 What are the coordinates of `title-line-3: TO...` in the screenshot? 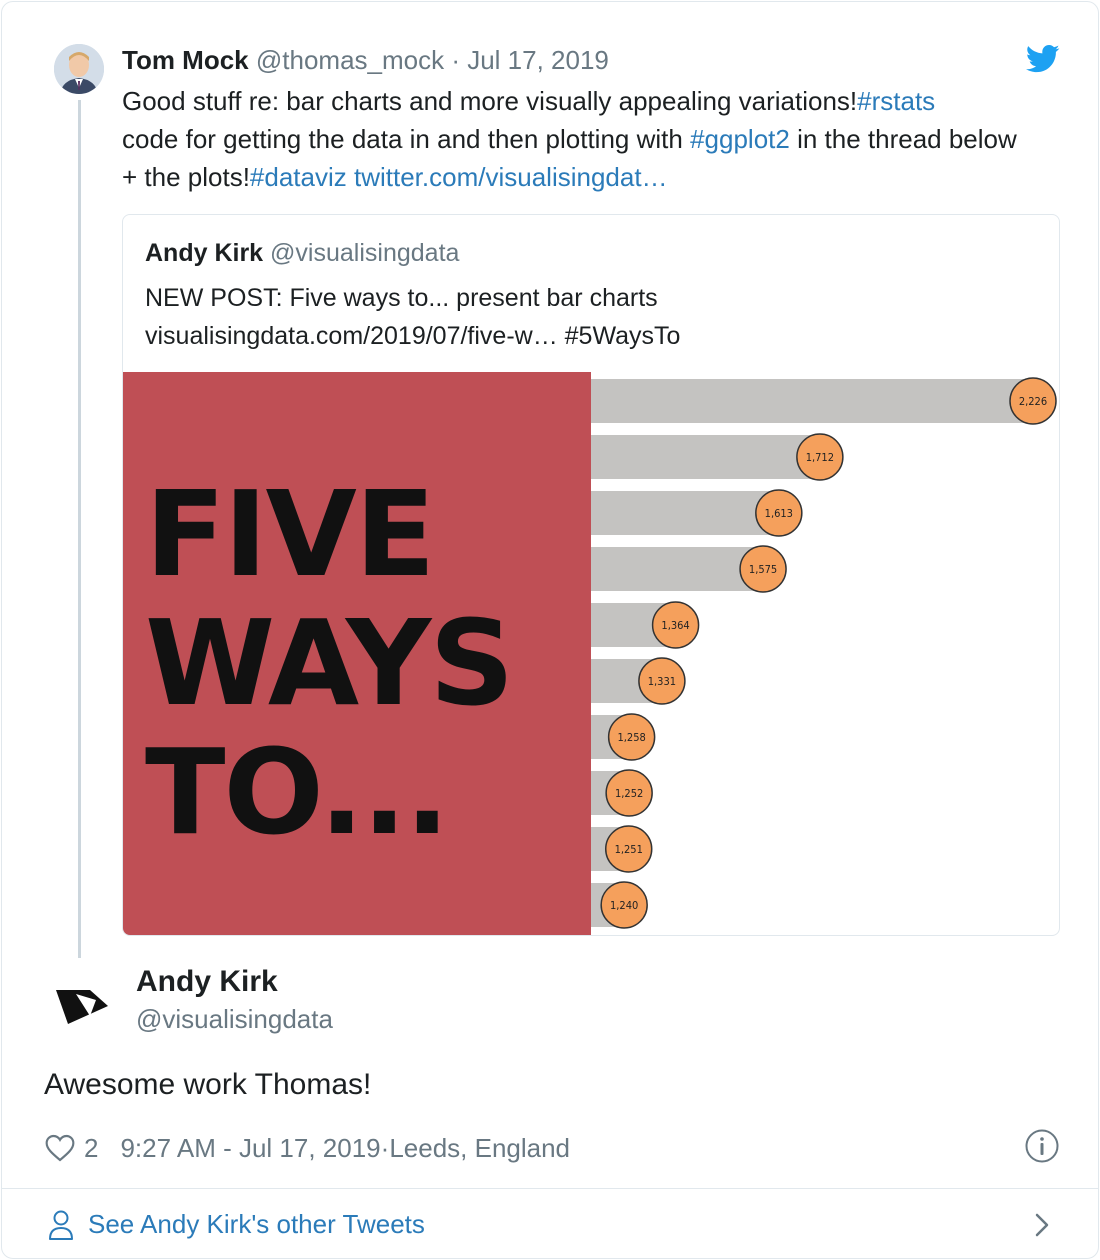 It's located at (296, 792).